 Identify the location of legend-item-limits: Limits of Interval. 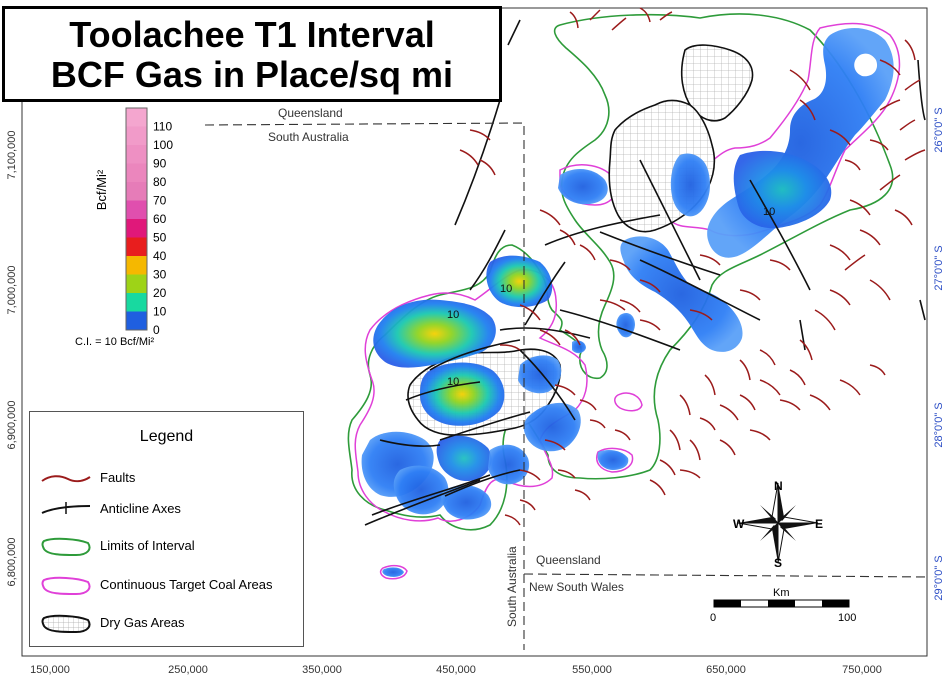
(170, 546).